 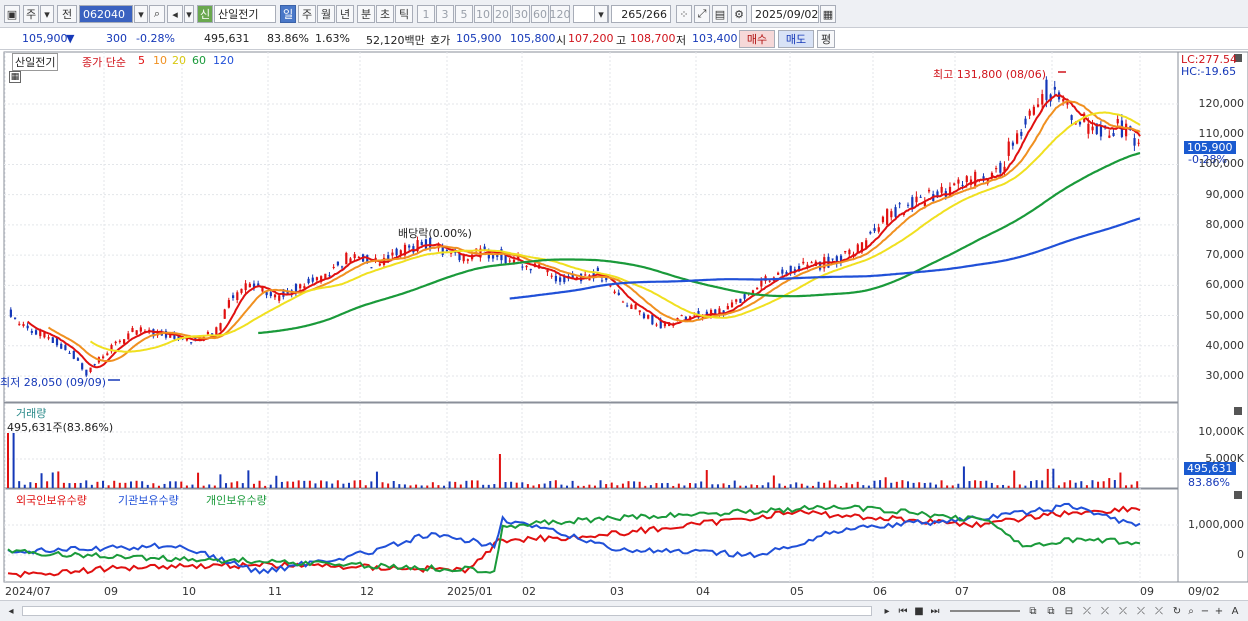 What do you see at coordinates (826, 39) in the screenshot?
I see `eval-button: 평` at bounding box center [826, 39].